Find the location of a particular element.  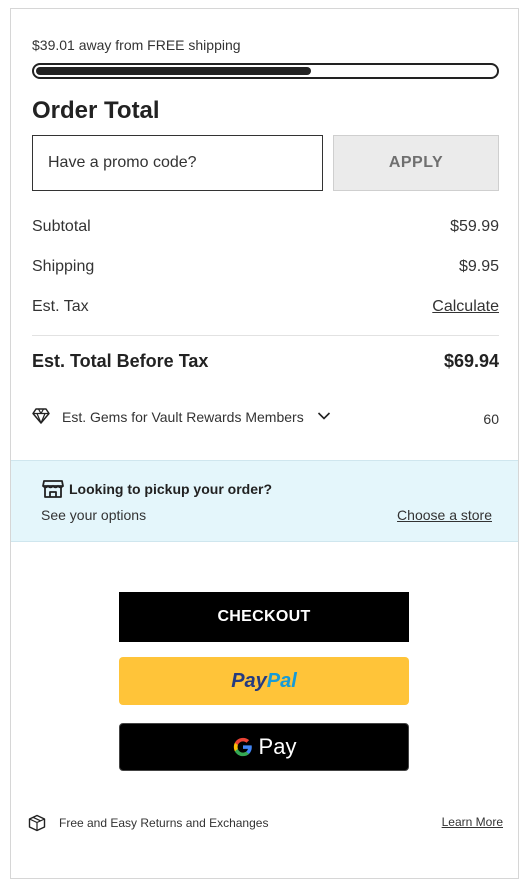

summary-divider is located at coordinates (265, 335).